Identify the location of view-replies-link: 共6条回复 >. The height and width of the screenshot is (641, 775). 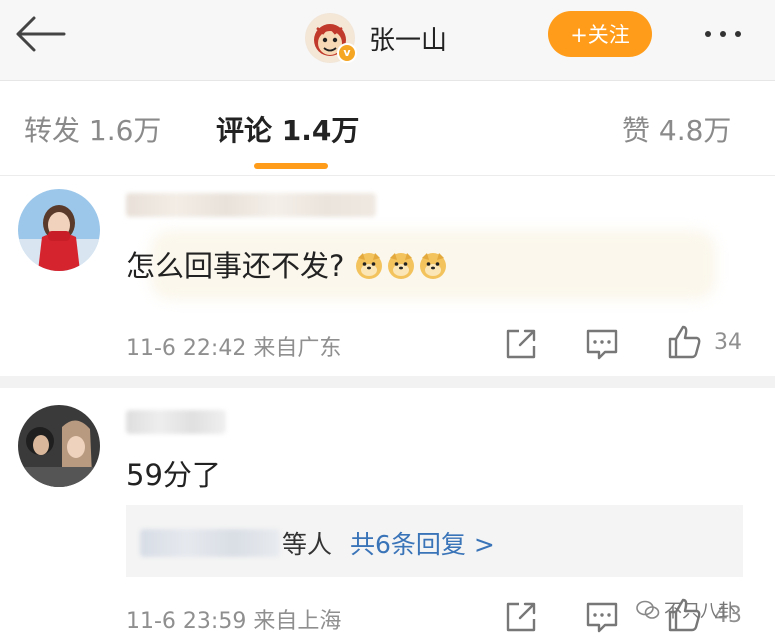
(422, 543).